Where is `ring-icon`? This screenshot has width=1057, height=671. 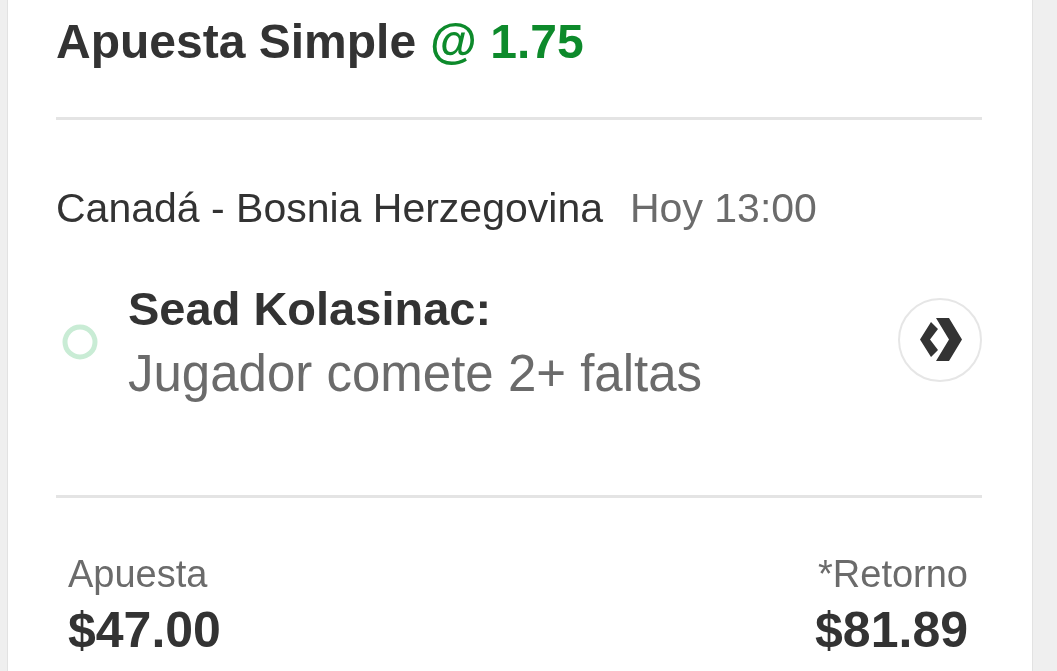 ring-icon is located at coordinates (80, 341).